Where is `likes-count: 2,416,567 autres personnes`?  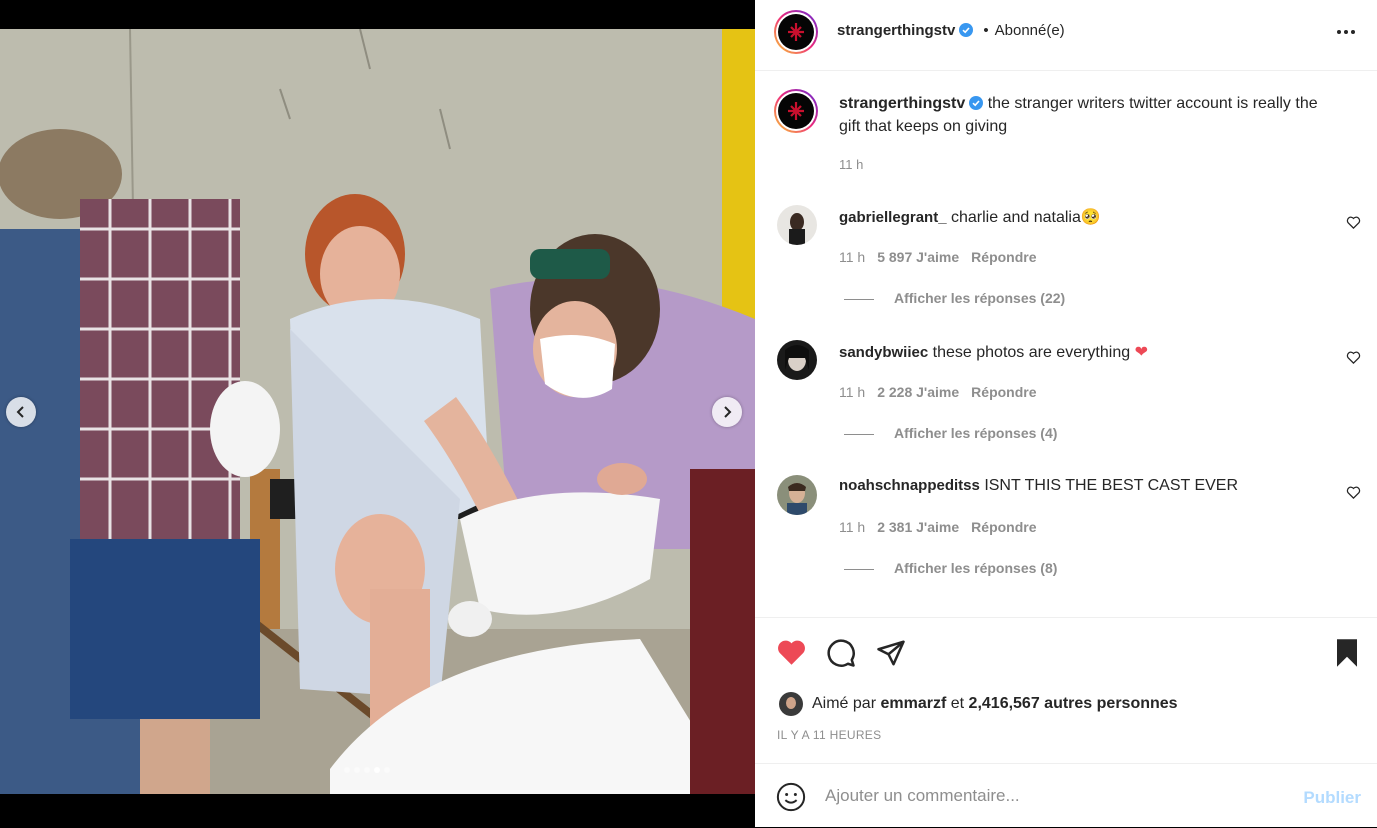 likes-count: 2,416,567 autres personnes is located at coordinates (1073, 704).